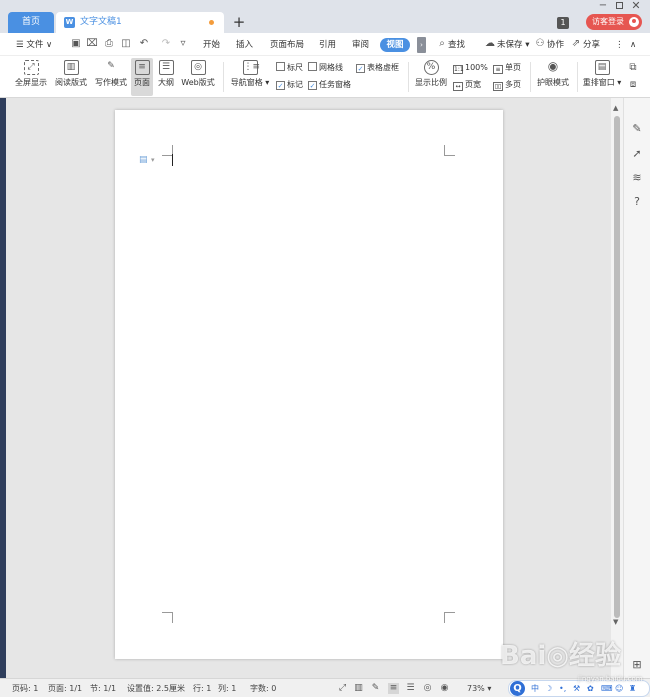  Describe the element at coordinates (458, 69) in the screenshot. I see `one-to-one-icon: 1:1` at that location.